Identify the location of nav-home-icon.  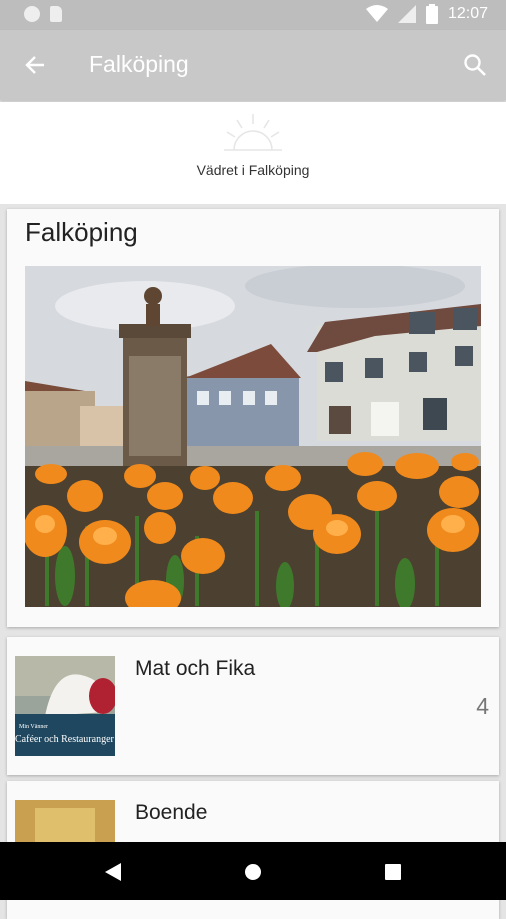
(253, 872).